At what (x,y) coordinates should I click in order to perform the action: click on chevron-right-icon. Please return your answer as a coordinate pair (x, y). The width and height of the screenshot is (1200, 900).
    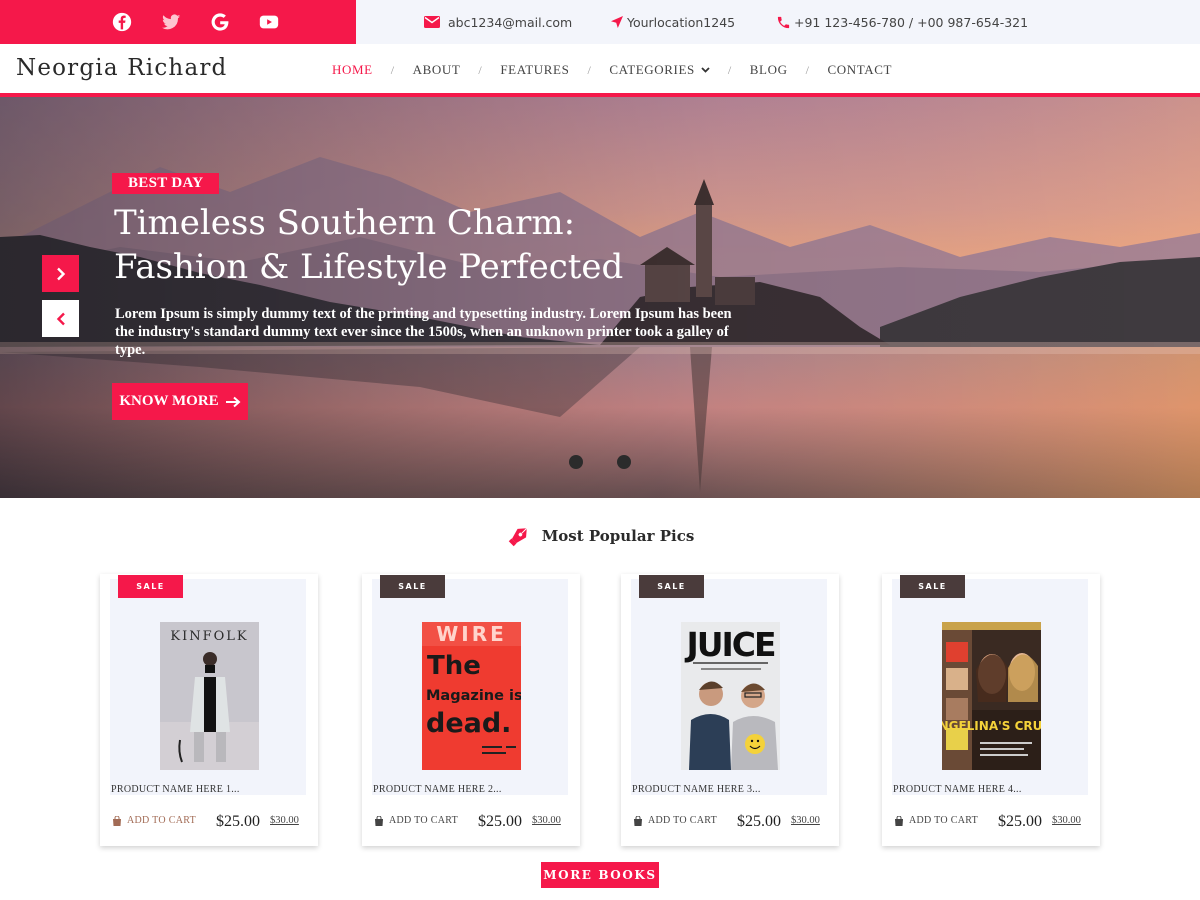
    Looking at the image, I should click on (60, 273).